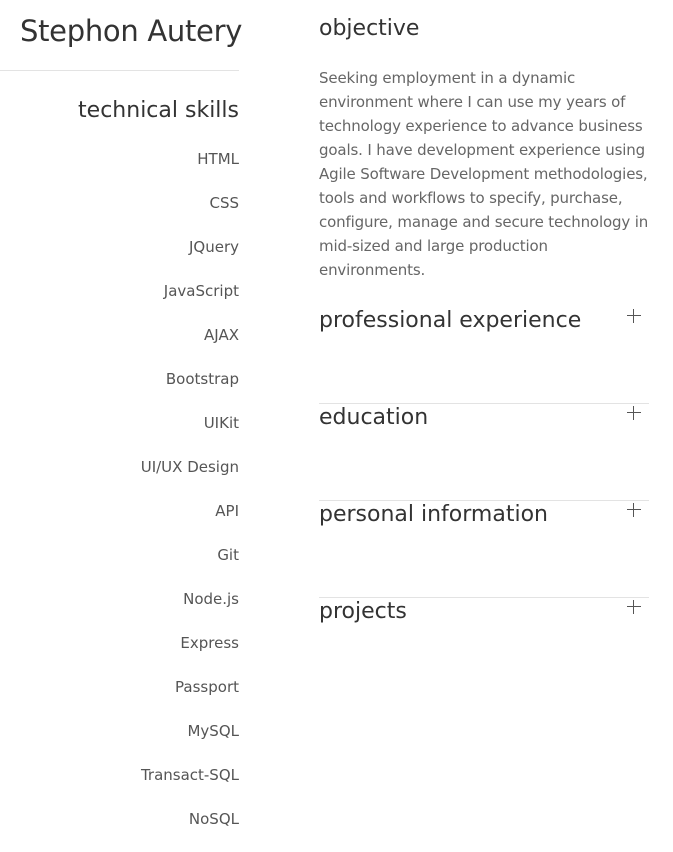 Image resolution: width=673 pixels, height=852 pixels. I want to click on skill-item: API, so click(227, 511).